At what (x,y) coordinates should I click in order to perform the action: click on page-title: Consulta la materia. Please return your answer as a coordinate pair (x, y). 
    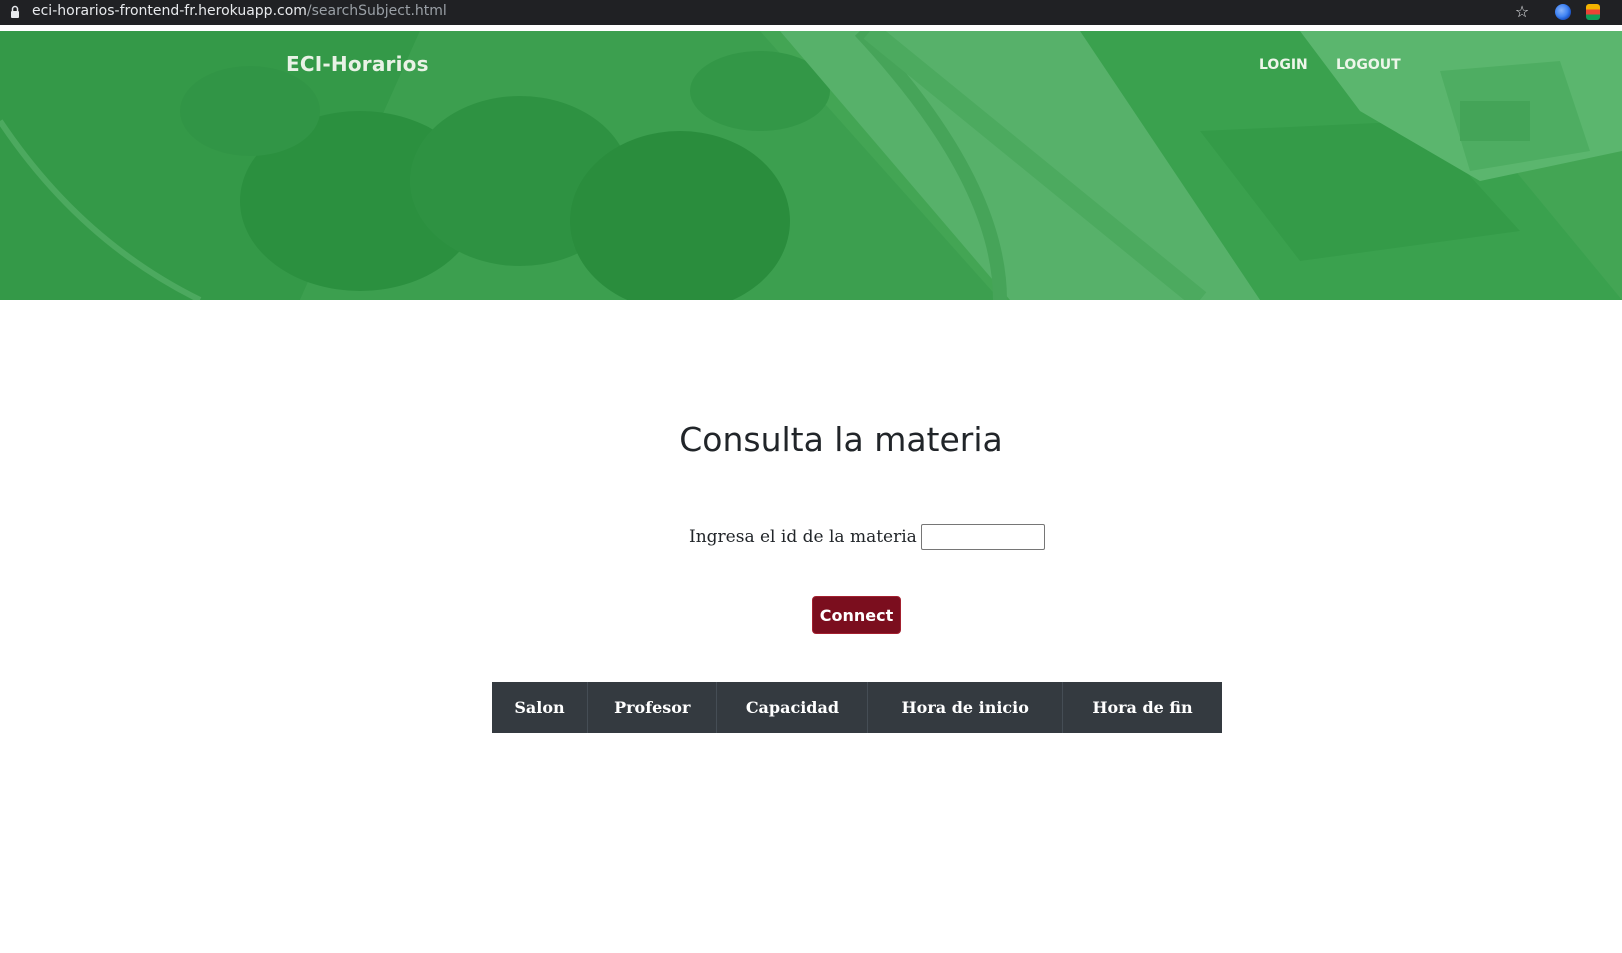
    Looking at the image, I should click on (841, 439).